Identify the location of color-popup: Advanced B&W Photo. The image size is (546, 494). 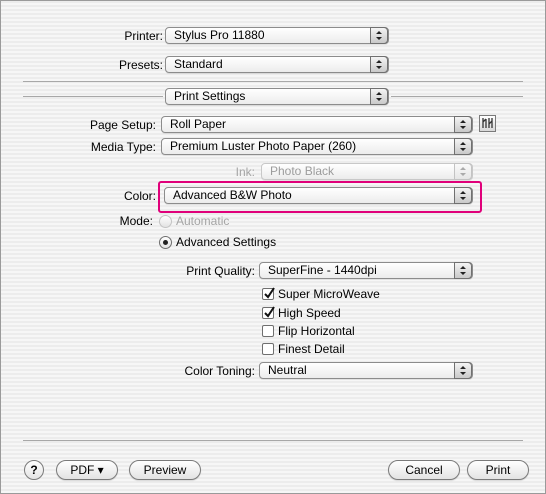
(318, 195).